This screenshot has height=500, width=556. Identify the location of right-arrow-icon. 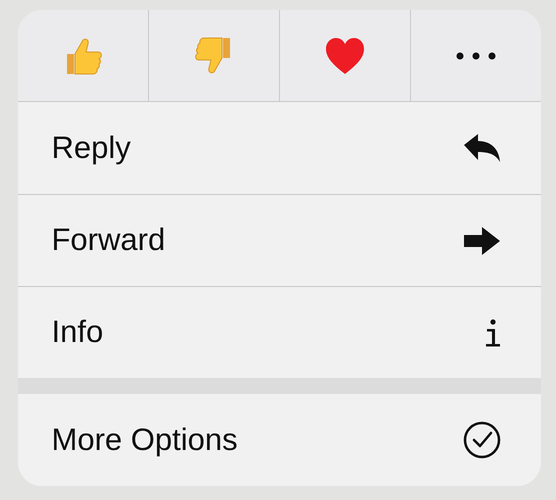
(481, 241).